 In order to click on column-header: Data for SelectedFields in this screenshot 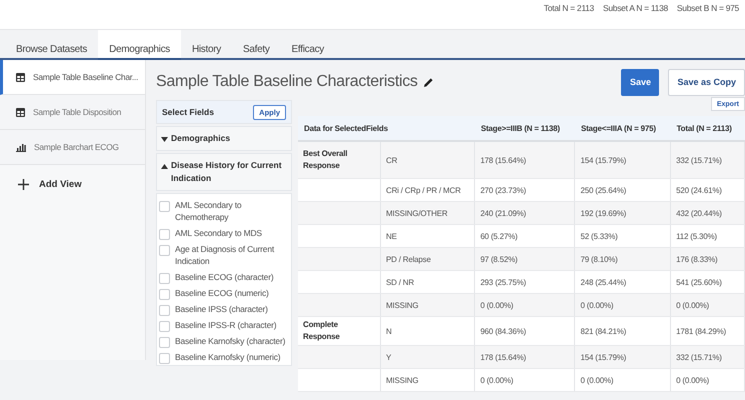, I will do `click(386, 128)`.